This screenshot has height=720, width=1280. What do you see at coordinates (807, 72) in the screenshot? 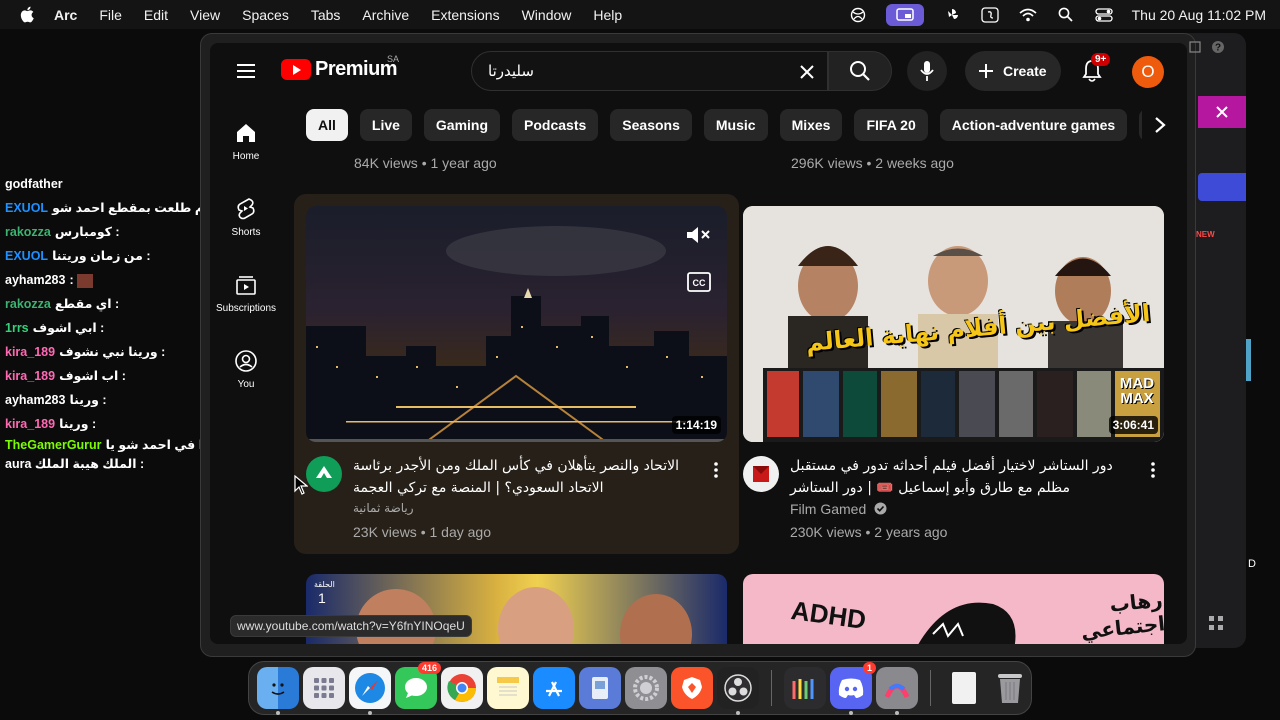
I see `clear-search-icon` at bounding box center [807, 72].